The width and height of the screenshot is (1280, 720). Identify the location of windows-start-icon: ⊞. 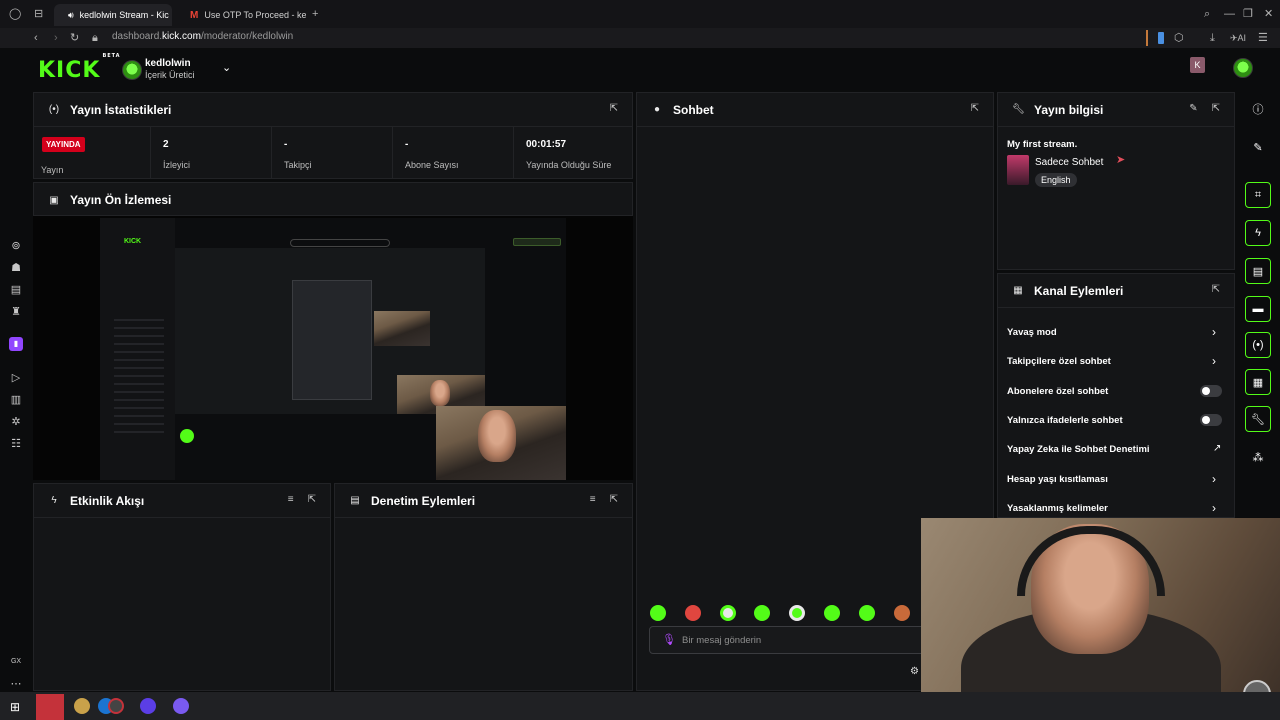
(15, 707).